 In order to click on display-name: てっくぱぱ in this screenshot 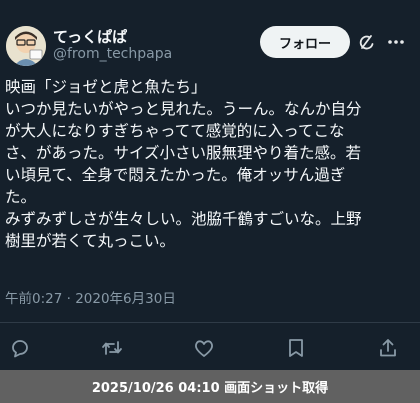, I will do `click(90, 36)`.